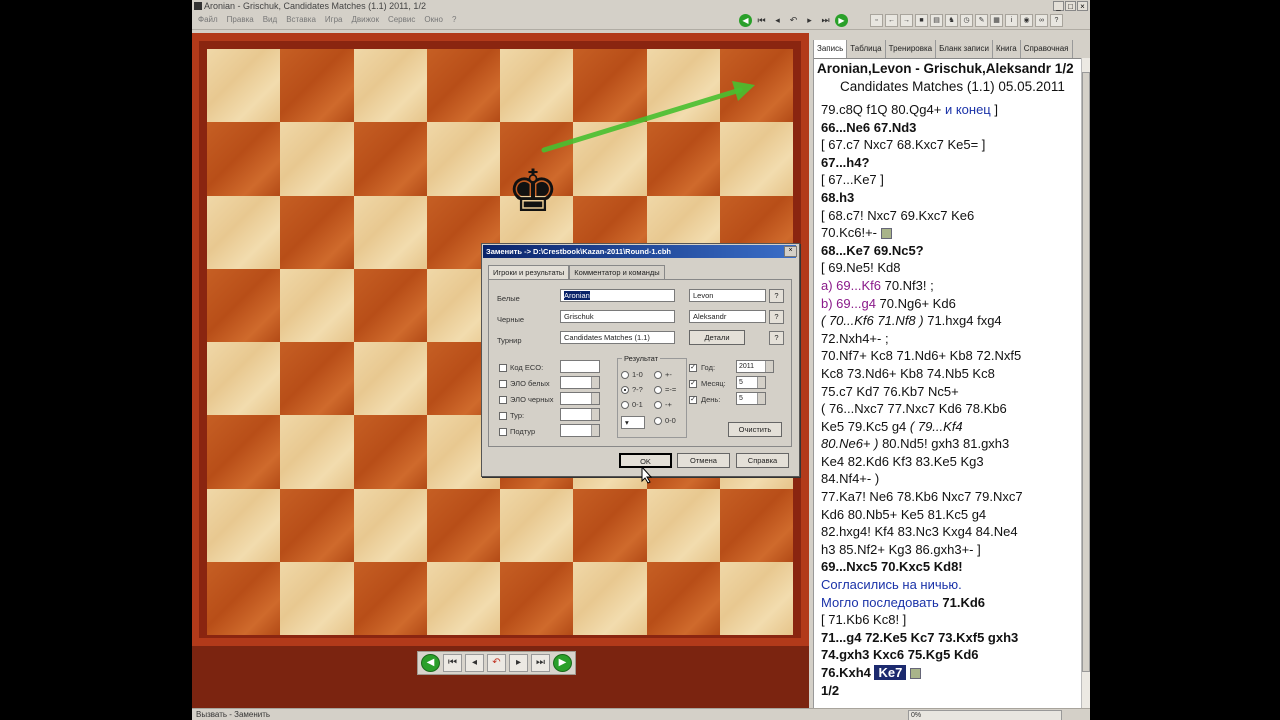  I want to click on notation-line: 70.Kc6!+-, so click(952, 233).